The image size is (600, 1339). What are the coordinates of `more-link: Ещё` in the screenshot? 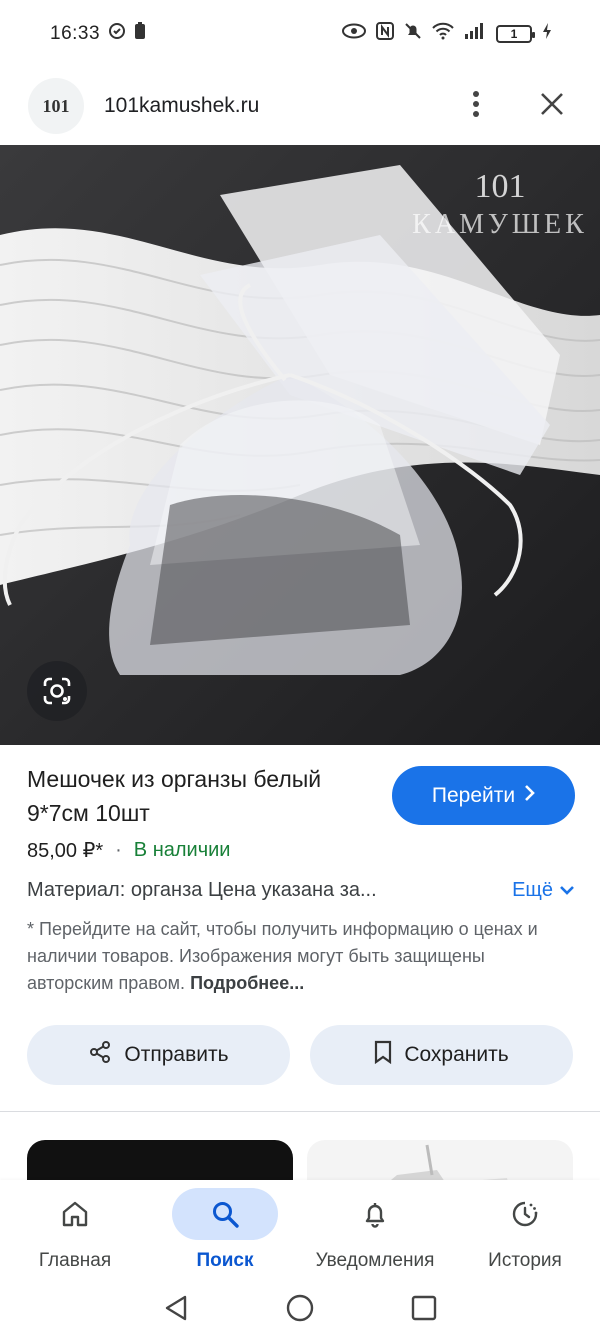 It's located at (543, 890).